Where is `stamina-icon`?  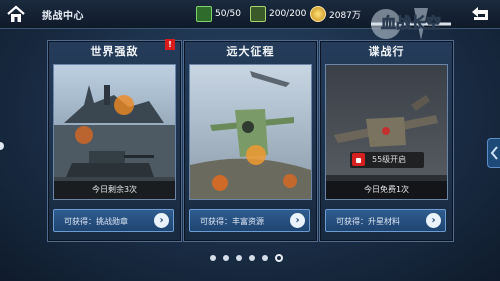 stamina-icon is located at coordinates (204, 14).